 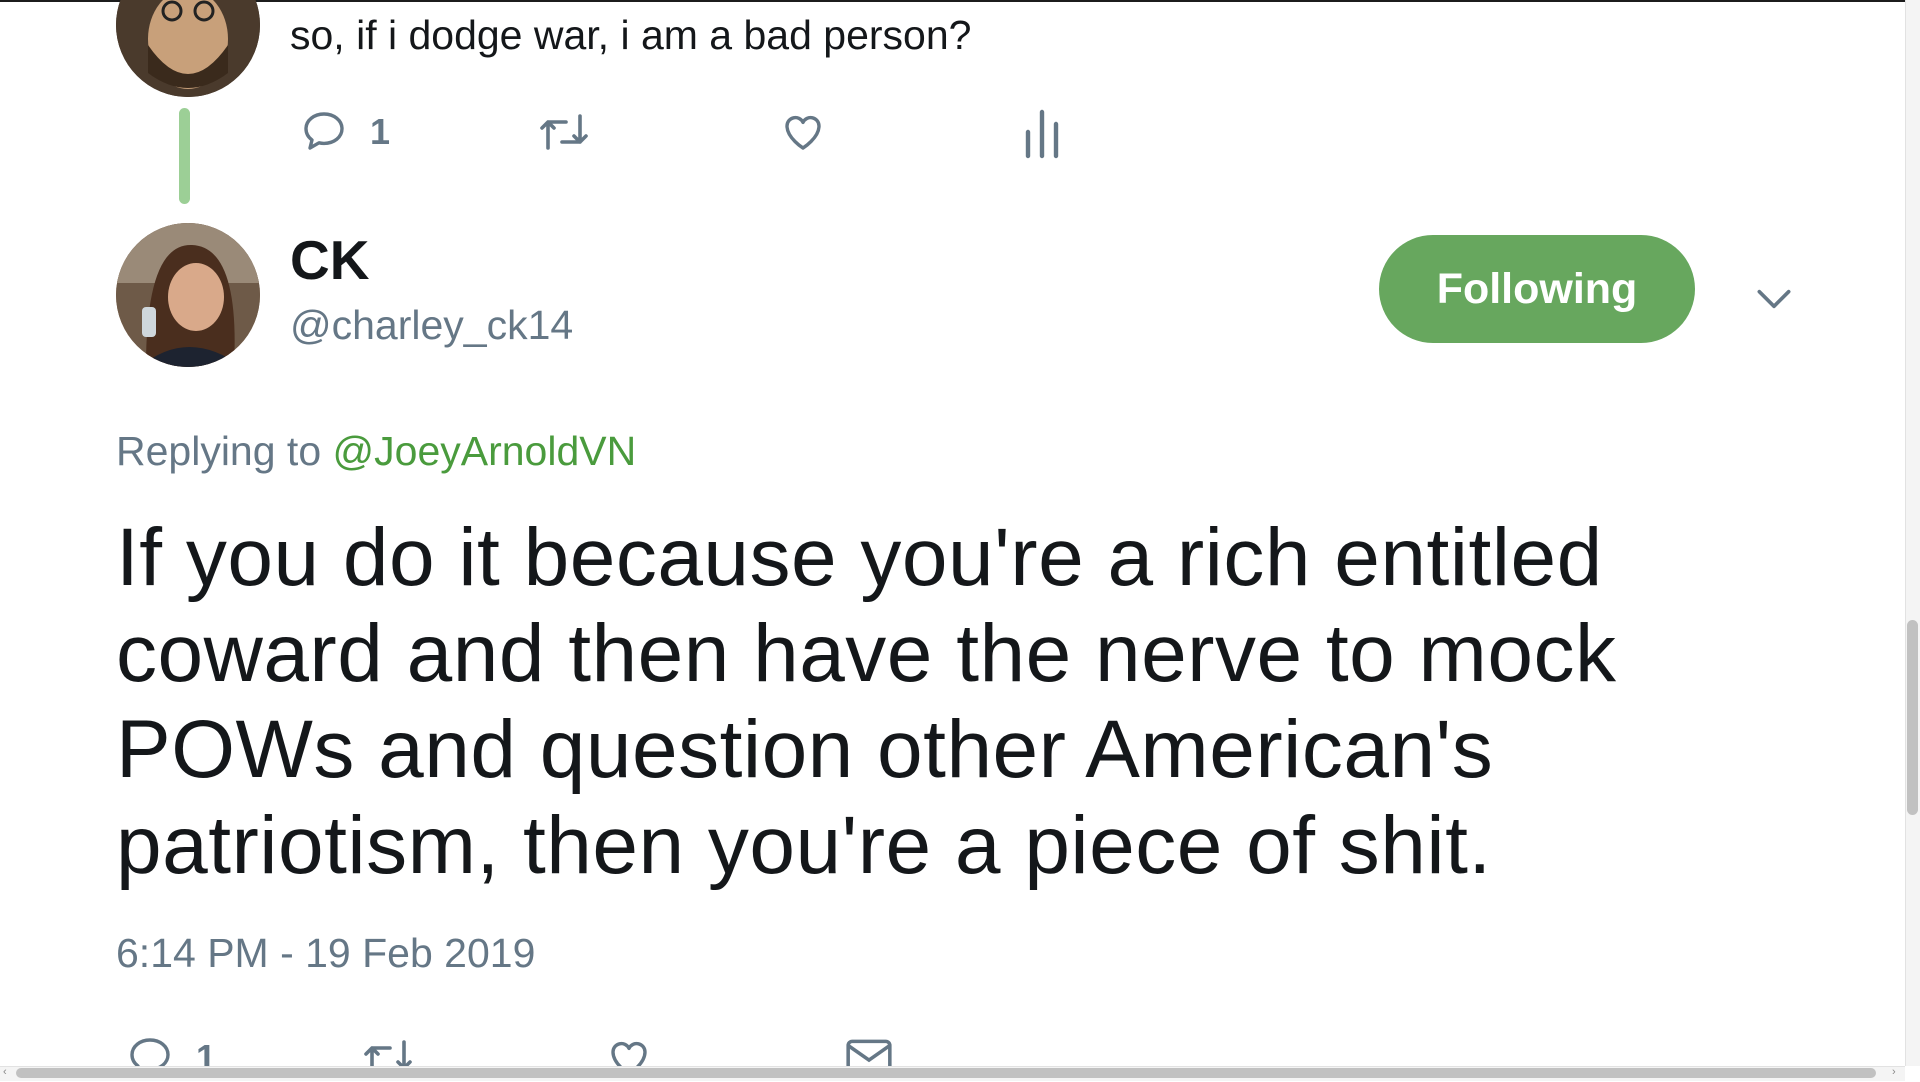 I want to click on following-button: Following, so click(x=1537, y=289).